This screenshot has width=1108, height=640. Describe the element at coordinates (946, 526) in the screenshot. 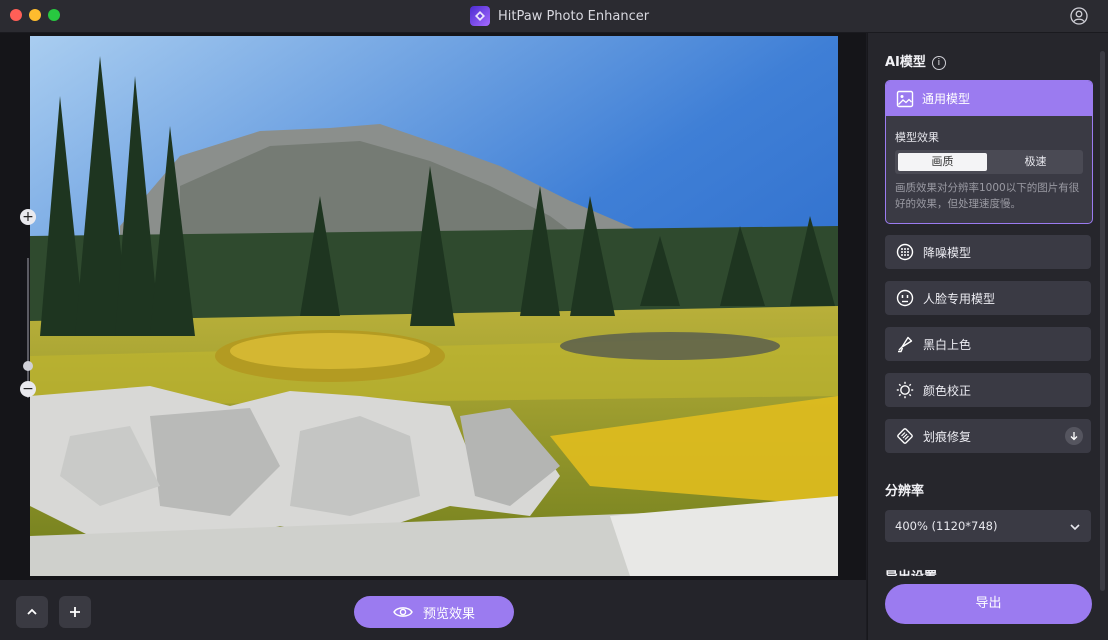

I see `resolution-value: 400% (1120*748)` at that location.